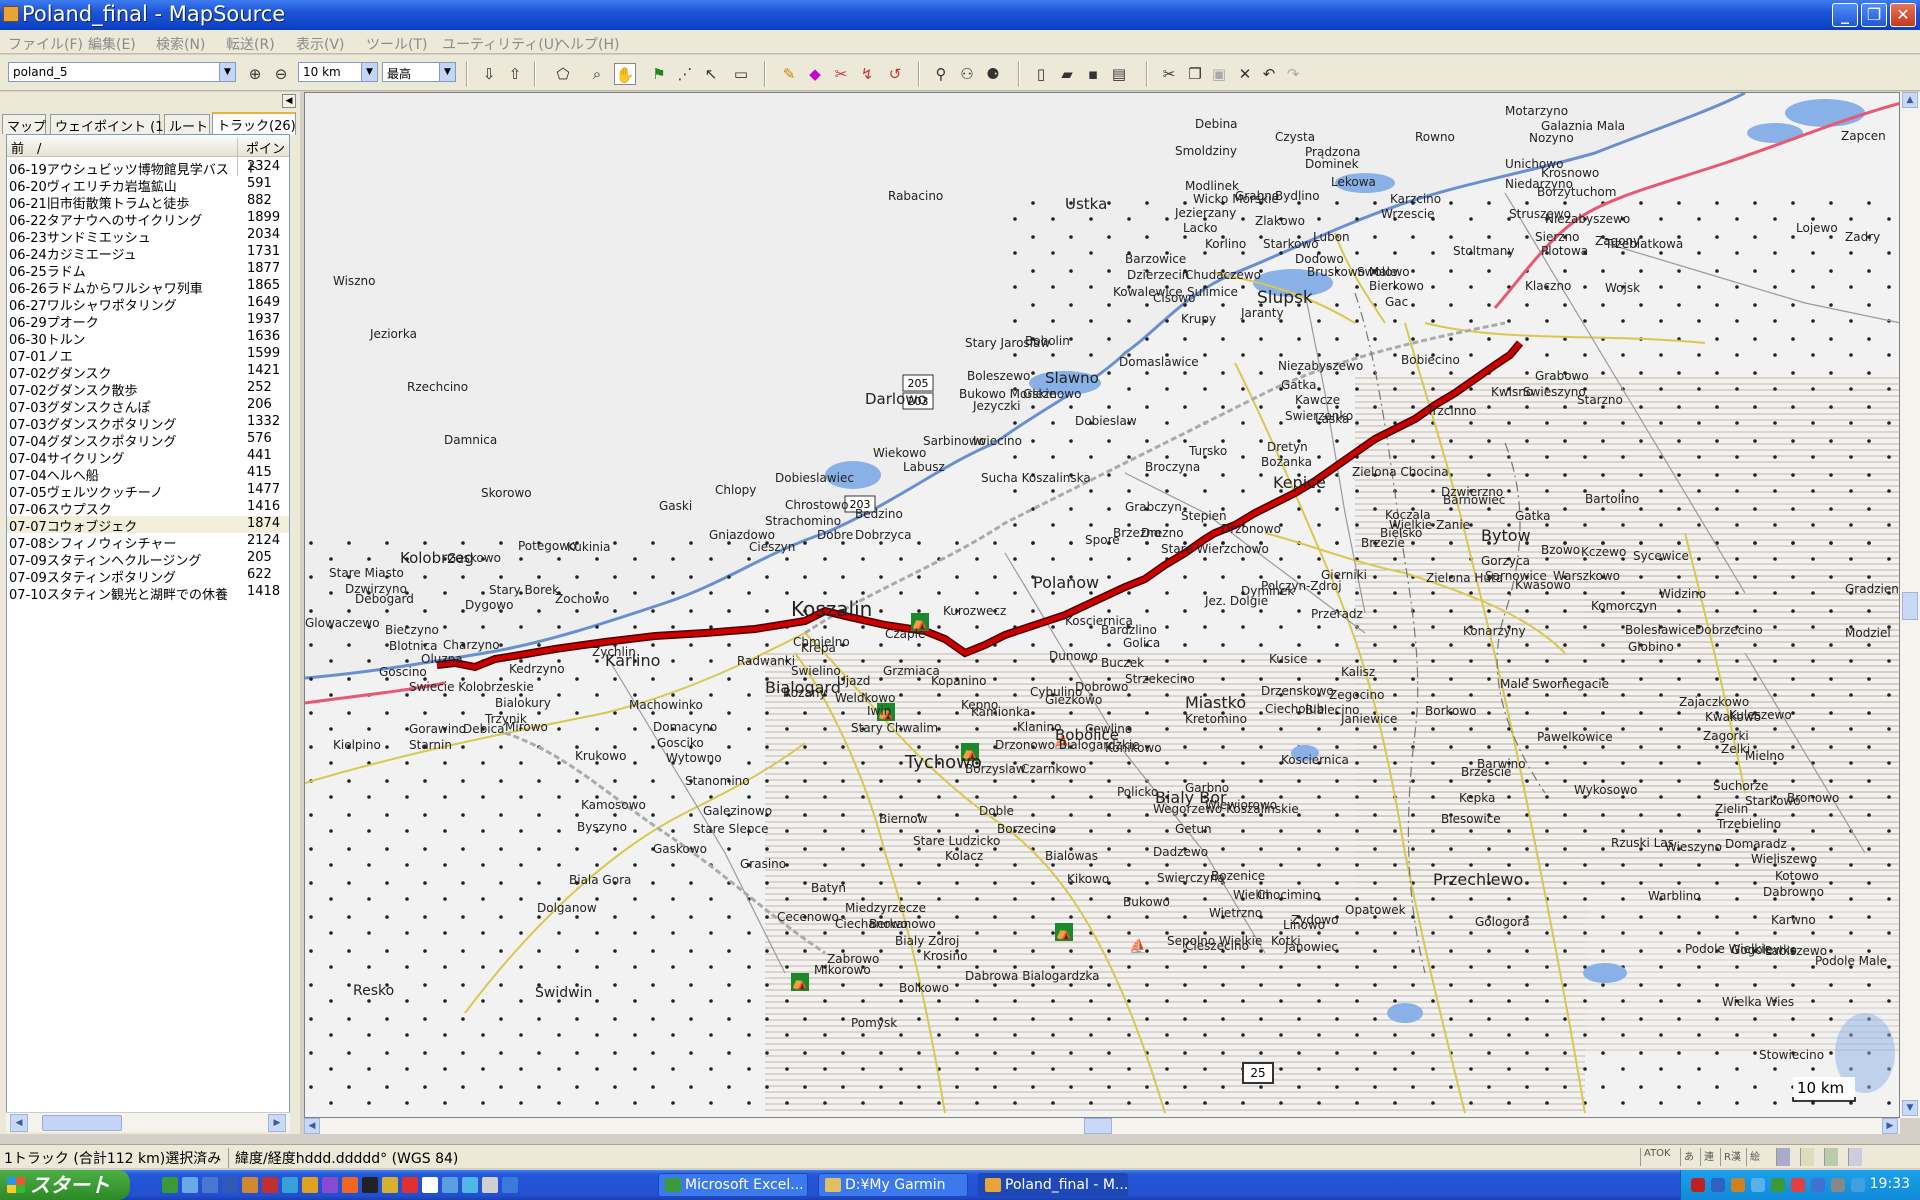  Describe the element at coordinates (903, 819) in the screenshot. I see `map-place-label: Biernow` at that location.